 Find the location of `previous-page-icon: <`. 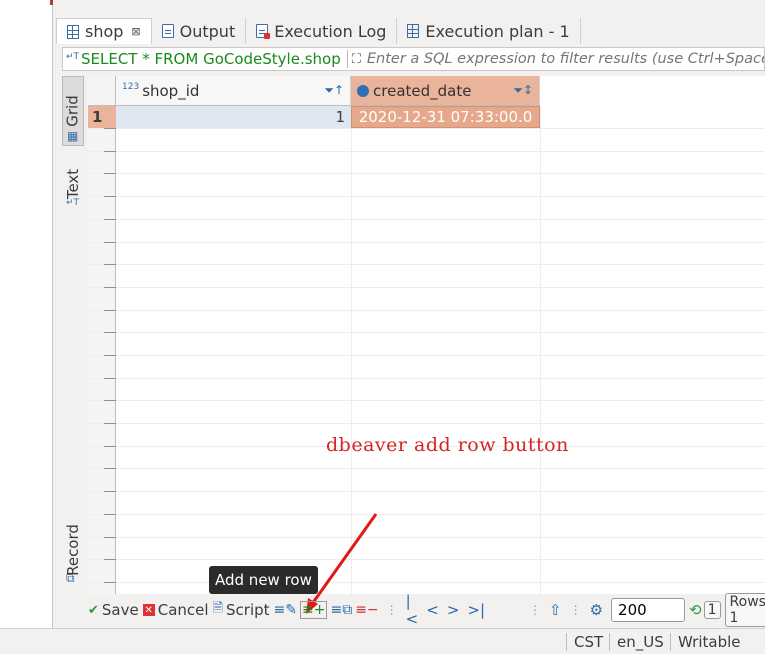

previous-page-icon: < is located at coordinates (432, 610).